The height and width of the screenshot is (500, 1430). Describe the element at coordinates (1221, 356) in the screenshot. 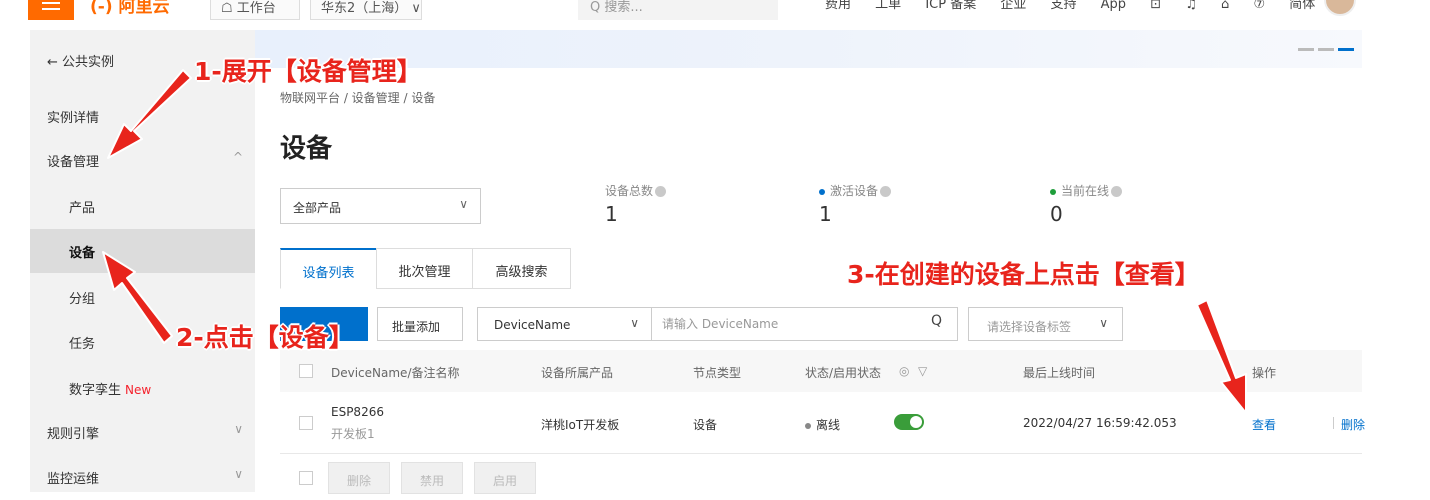

I see `arrow-step3` at that location.